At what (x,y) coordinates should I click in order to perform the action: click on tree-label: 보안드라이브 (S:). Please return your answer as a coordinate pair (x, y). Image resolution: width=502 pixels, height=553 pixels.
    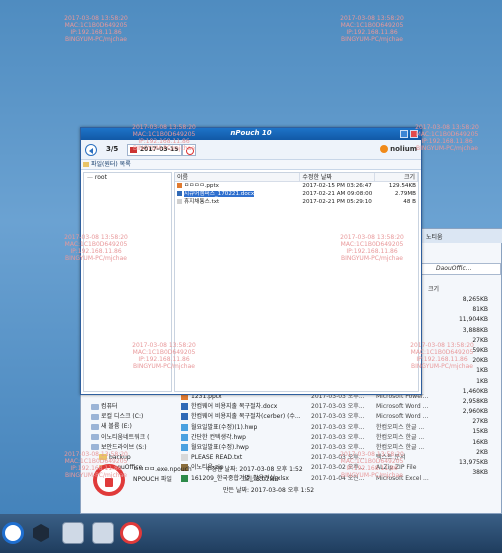
    Looking at the image, I should click on (124, 447).